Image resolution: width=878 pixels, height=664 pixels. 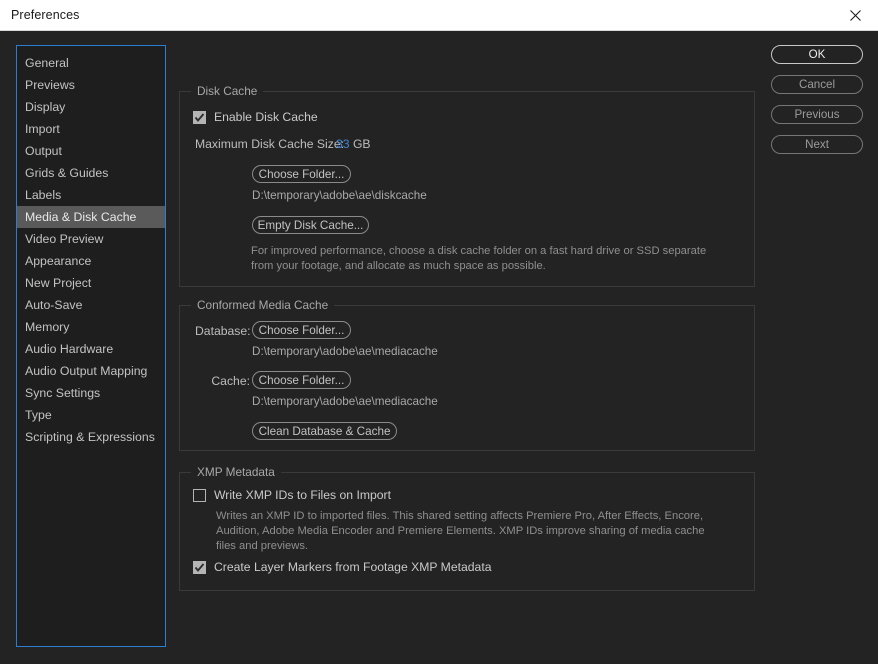 I want to click on sidebar-item-audio-hardware: Audio Hardware, so click(x=91, y=349).